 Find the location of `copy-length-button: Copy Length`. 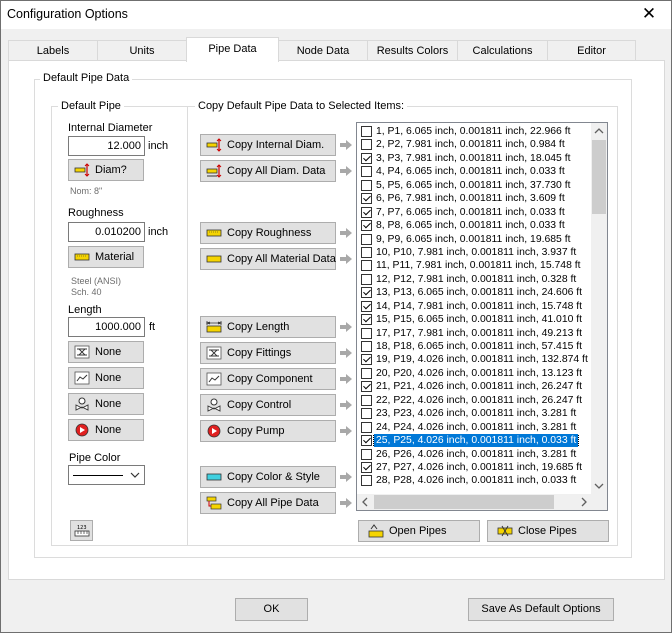

copy-length-button: Copy Length is located at coordinates (268, 327).